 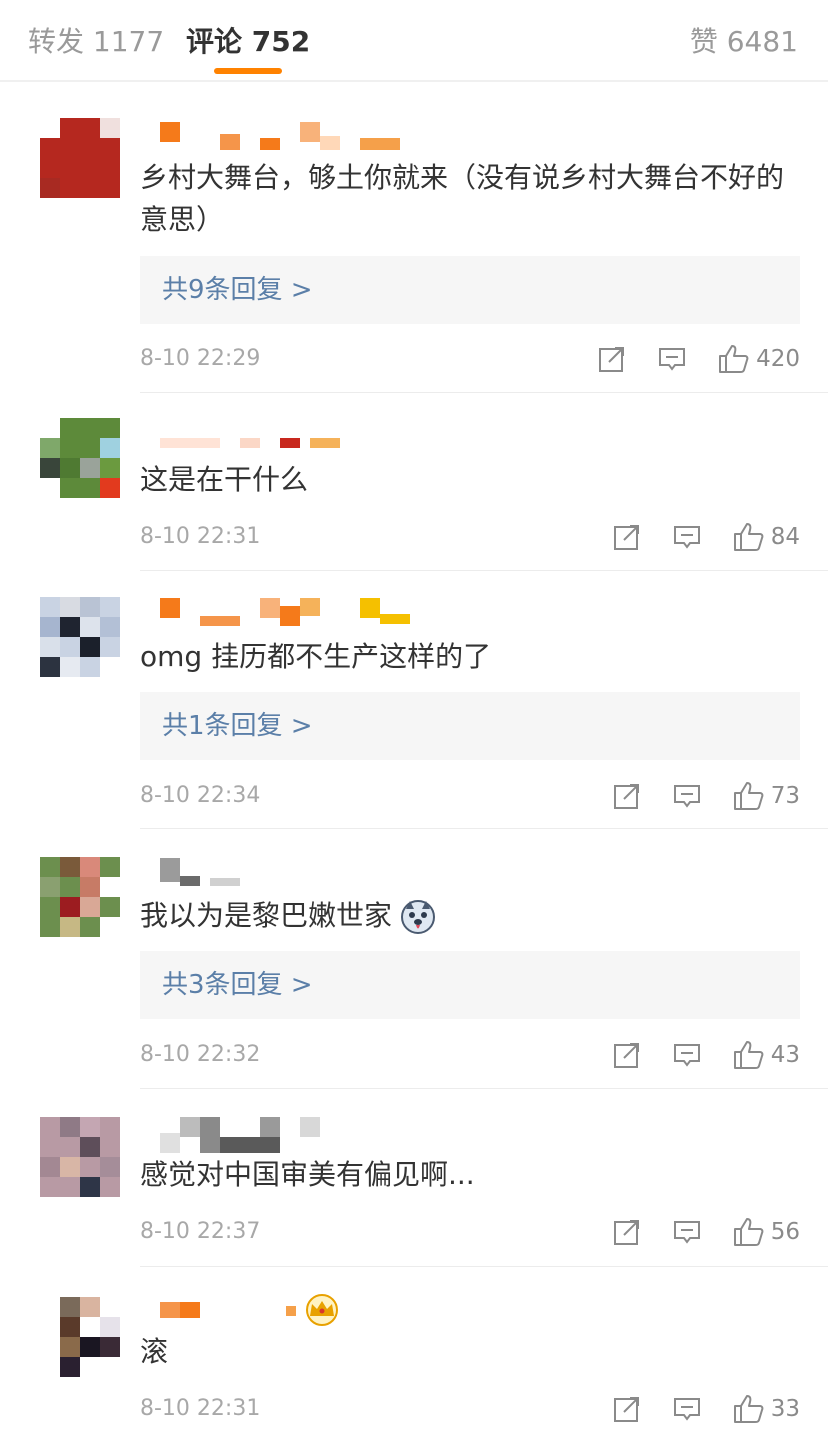 I want to click on action-bar: 84, so click(x=690, y=537).